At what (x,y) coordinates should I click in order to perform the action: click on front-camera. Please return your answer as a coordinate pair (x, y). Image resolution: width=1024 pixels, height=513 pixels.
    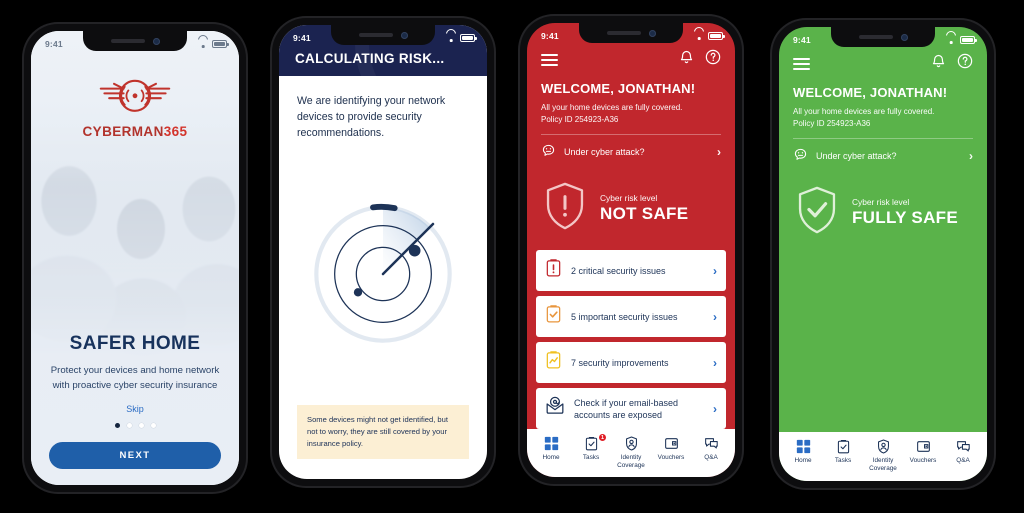
    Looking at the image, I should click on (904, 37).